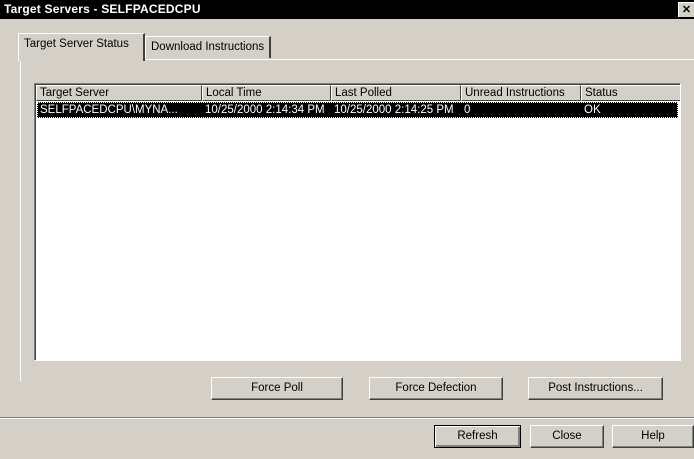 This screenshot has width=694, height=459. What do you see at coordinates (630, 93) in the screenshot?
I see `column-header-status: Status` at bounding box center [630, 93].